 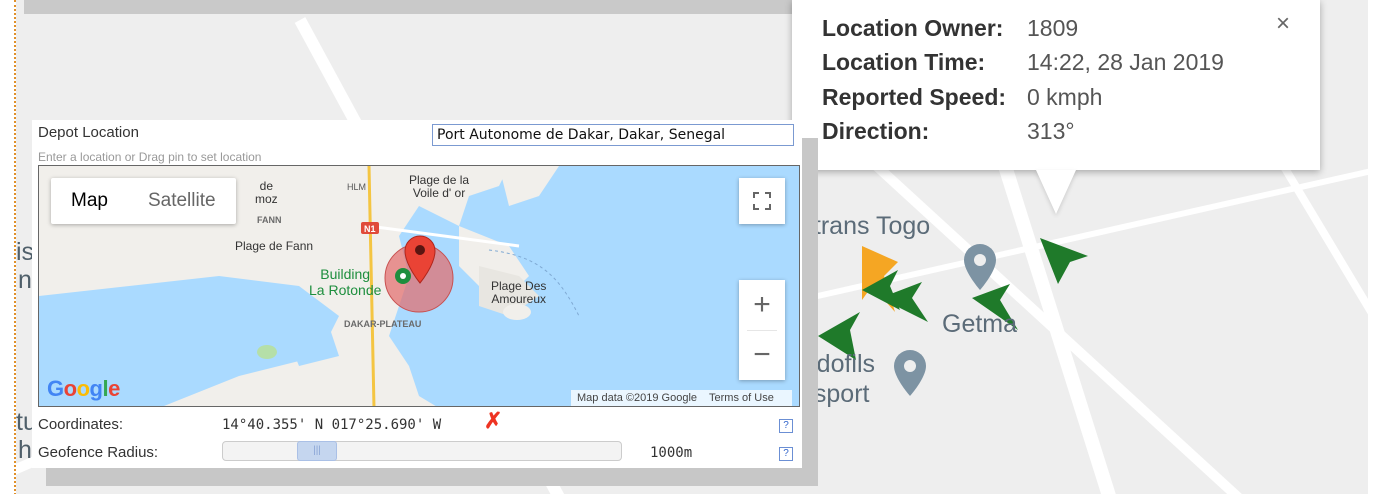 What do you see at coordinates (332, 425) in the screenshot?
I see `coordinates-value: 14°40.355' N 017°25.690' W` at bounding box center [332, 425].